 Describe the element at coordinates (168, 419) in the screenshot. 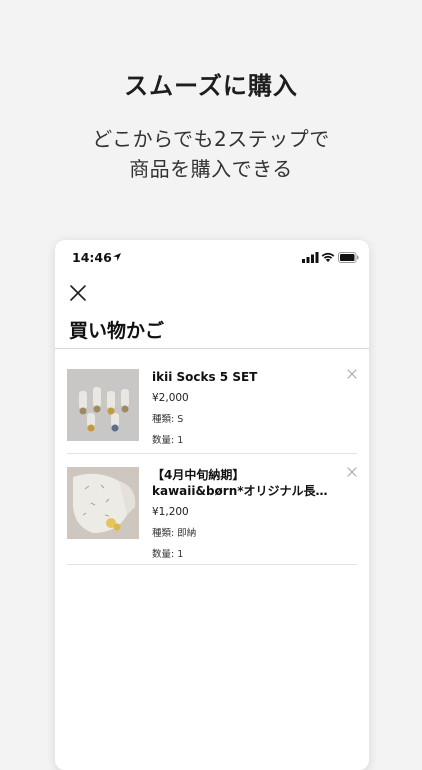

I see `item-type: 種類: S` at that location.